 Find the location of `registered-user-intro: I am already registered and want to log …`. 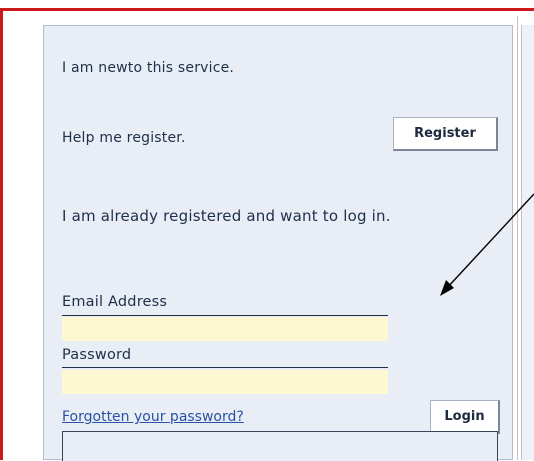

registered-user-intro: I am already registered and want to log … is located at coordinates (226, 216).